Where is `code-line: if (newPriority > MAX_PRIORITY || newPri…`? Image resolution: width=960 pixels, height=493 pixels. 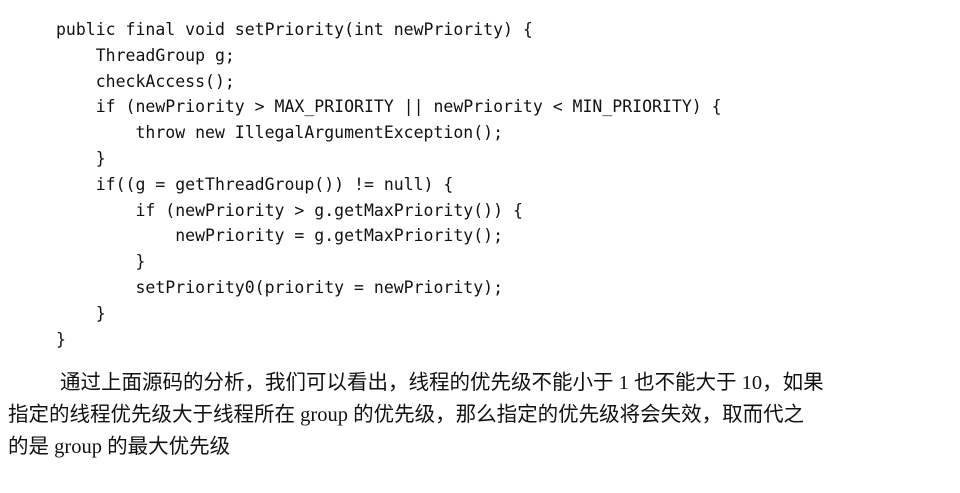
code-line: if (newPriority > MAX_PRIORITY || newPri… is located at coordinates (389, 107).